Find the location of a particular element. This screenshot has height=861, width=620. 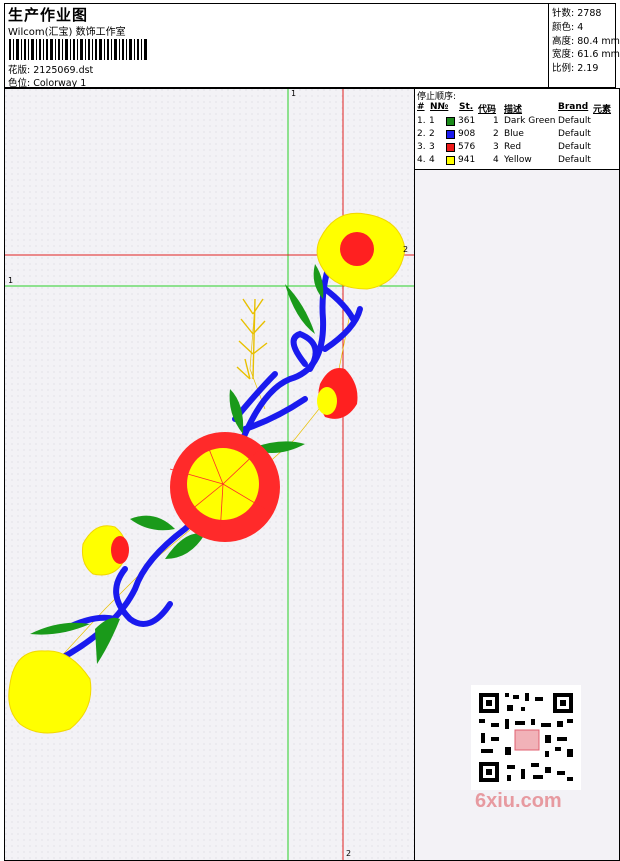

stat-height: 高度: 80.4 mm is located at coordinates (586, 41).